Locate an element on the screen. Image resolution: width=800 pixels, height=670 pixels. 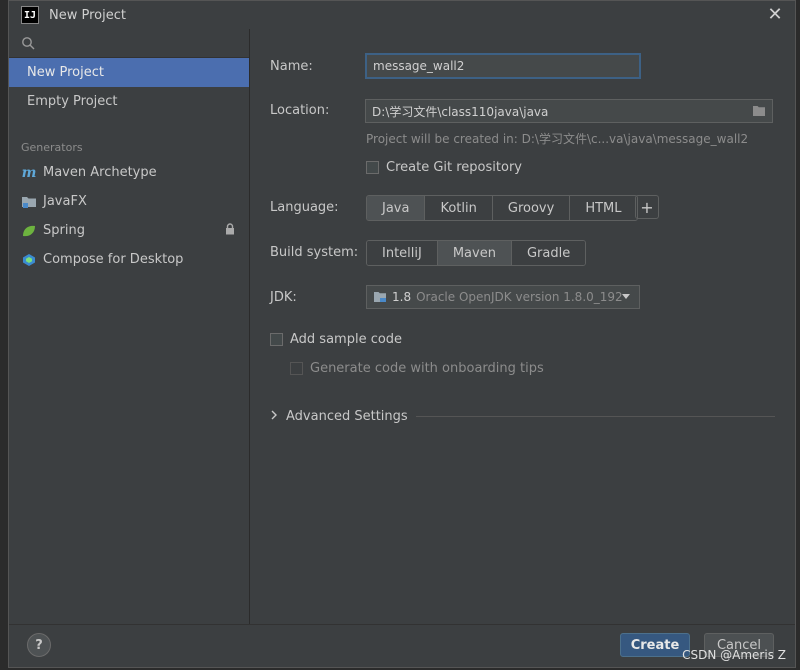
generator-compose-desktop: Compose for Desktop is located at coordinates (129, 259).